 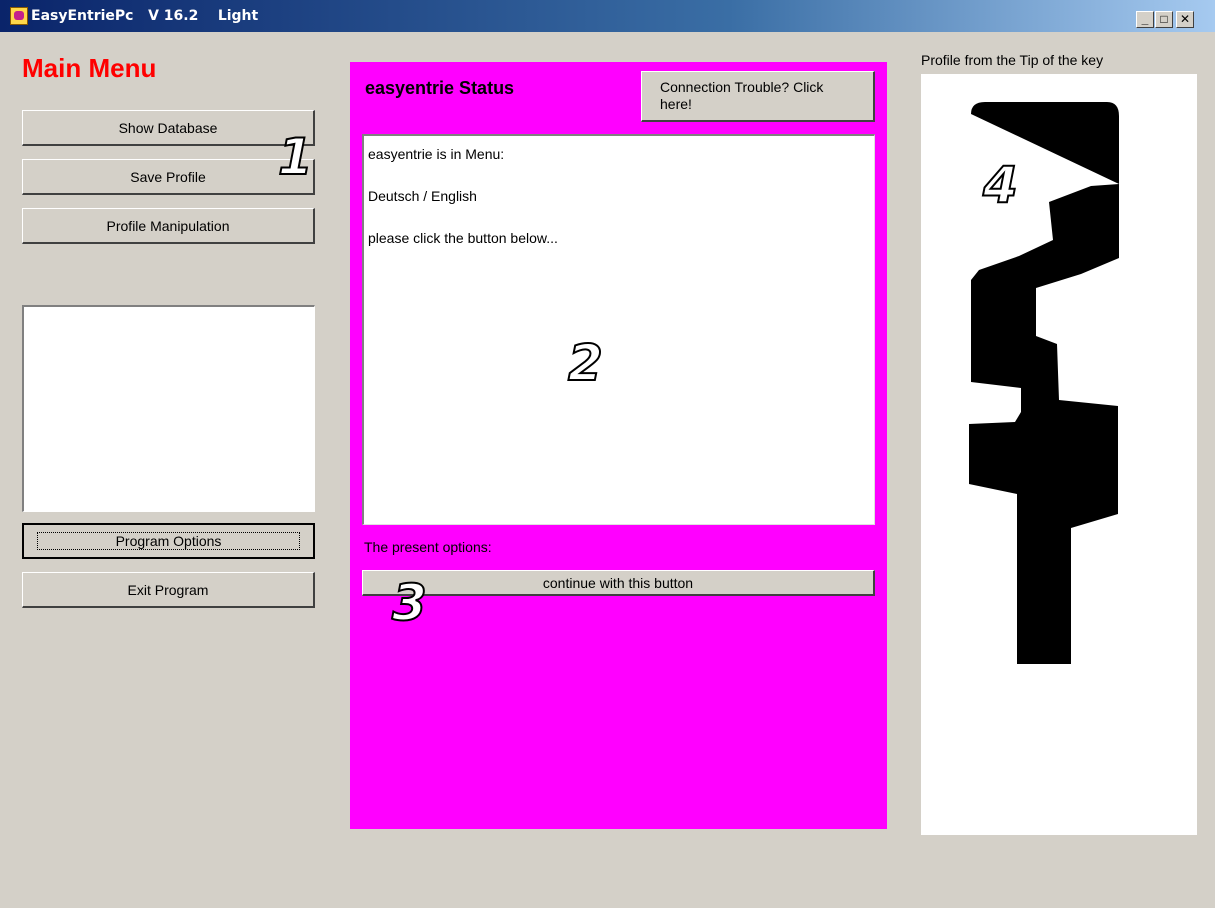 I want to click on annotation-marker-1: 1, so click(x=295, y=157).